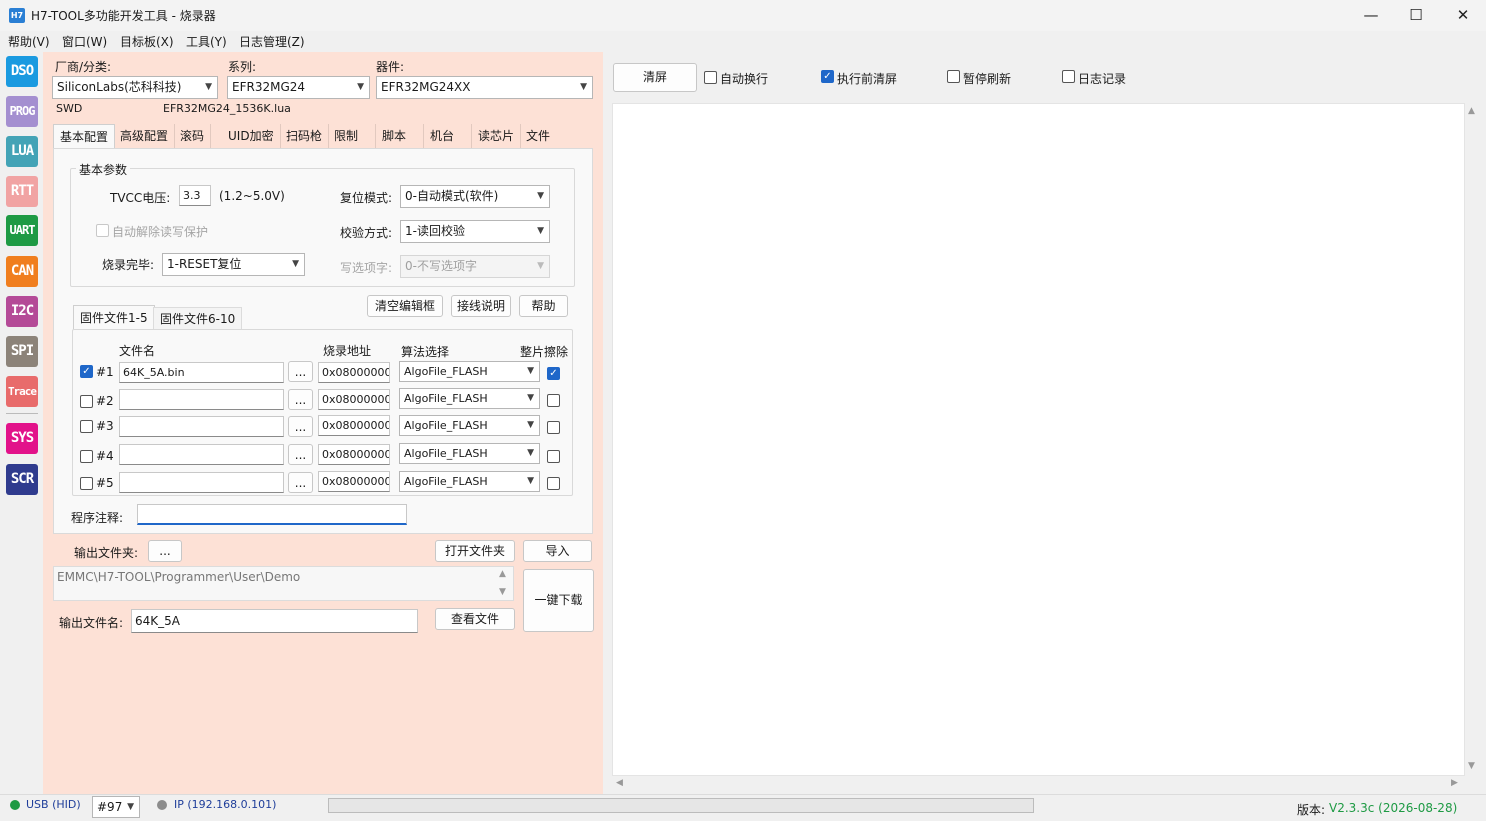 The image size is (1486, 821). What do you see at coordinates (481, 306) in the screenshot?
I see `wiring-guide-button: 接线说明` at bounding box center [481, 306].